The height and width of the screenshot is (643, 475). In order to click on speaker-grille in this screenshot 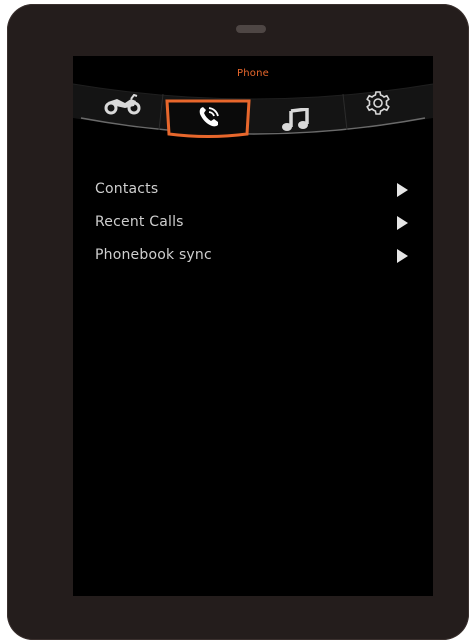, I will do `click(251, 29)`.